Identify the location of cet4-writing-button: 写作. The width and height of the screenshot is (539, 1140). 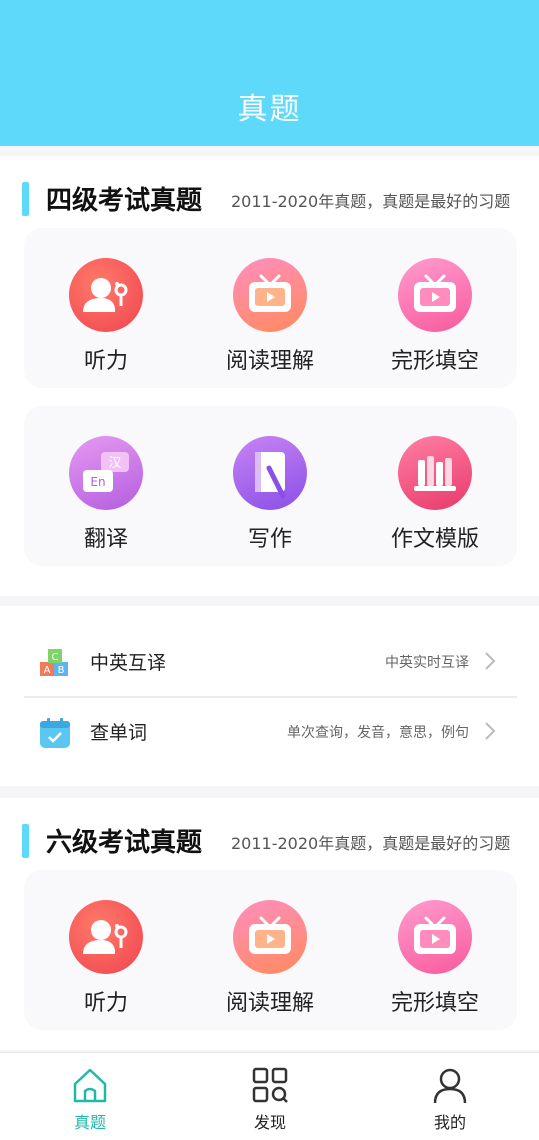
(270, 486).